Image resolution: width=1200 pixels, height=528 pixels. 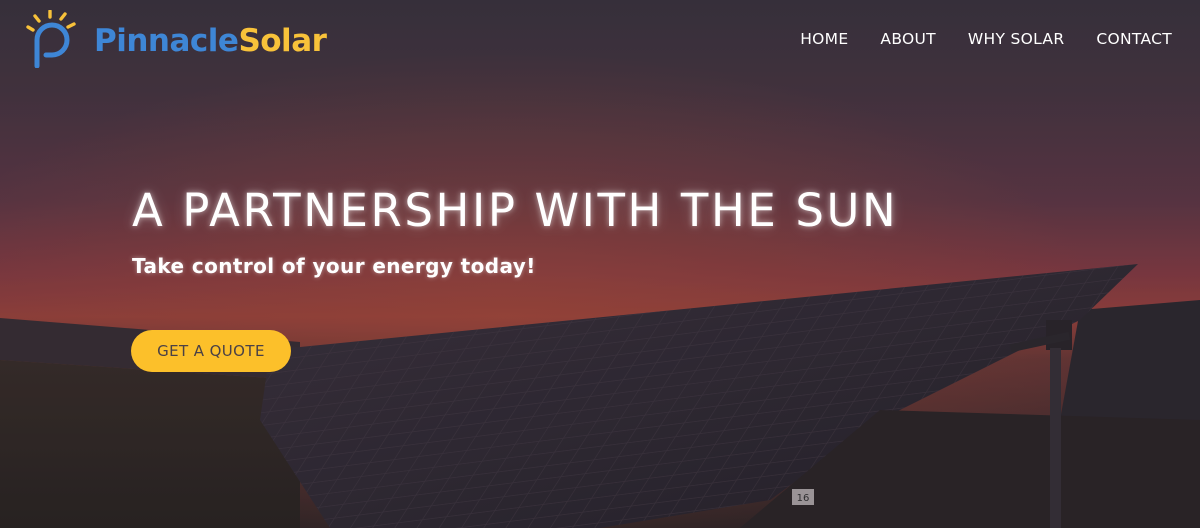 I want to click on hero-headline: A PARTNERSHIP WITH THE SUN, so click(x=515, y=210).